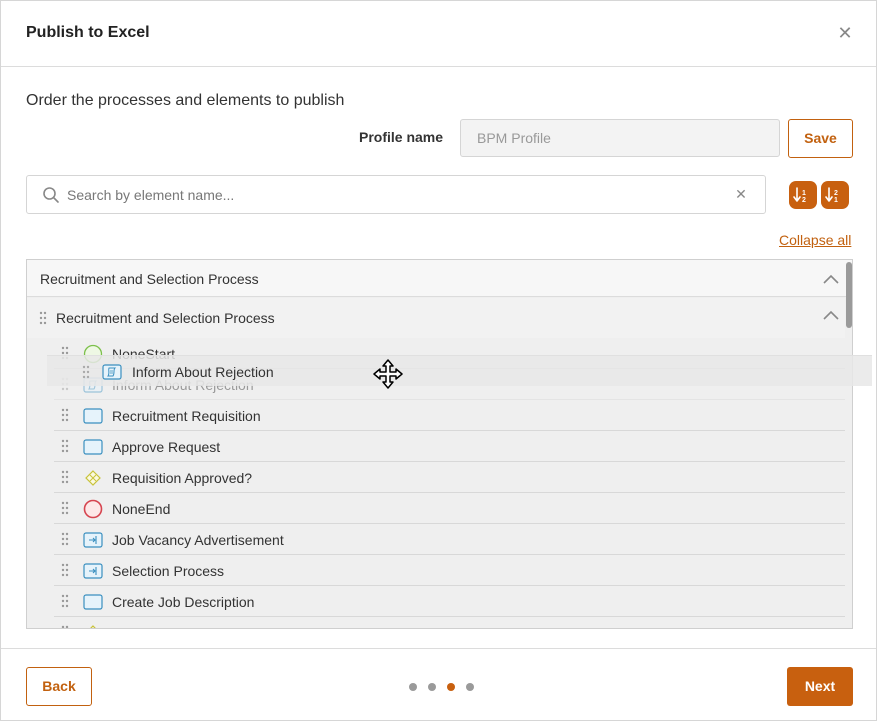  What do you see at coordinates (831, 195) in the screenshot?
I see `sort-descending-icon: 2 1` at bounding box center [831, 195].